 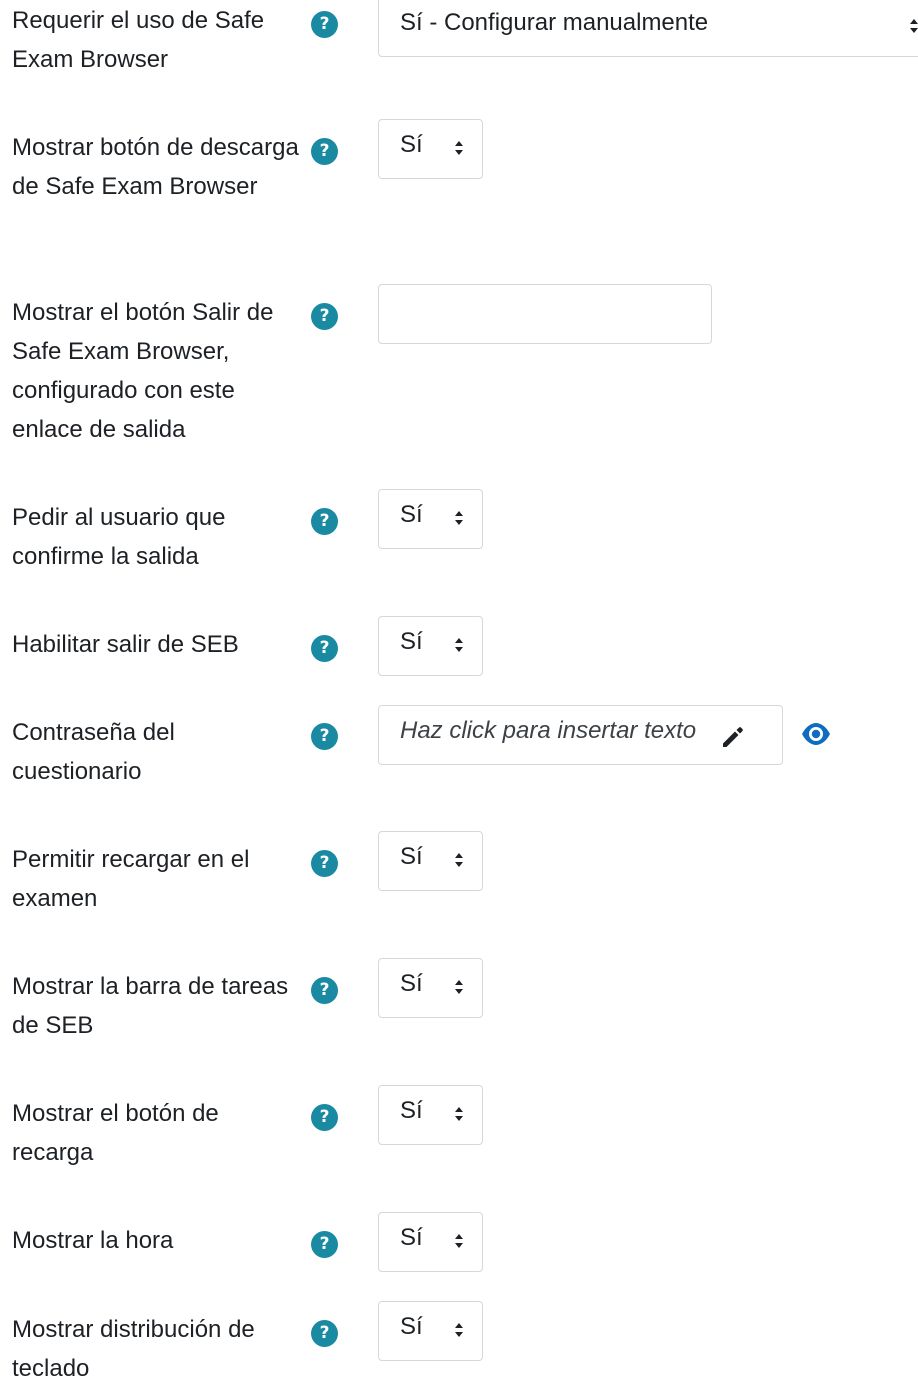 What do you see at coordinates (545, 314) in the screenshot?
I see `quit-link-input` at bounding box center [545, 314].